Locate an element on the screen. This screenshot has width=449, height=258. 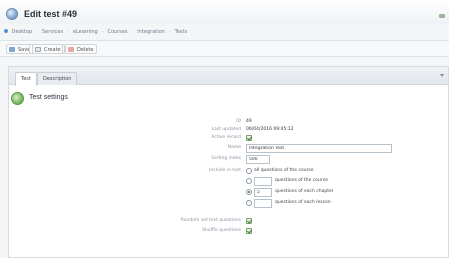
active-label: Active record is located at coordinates (226, 137).